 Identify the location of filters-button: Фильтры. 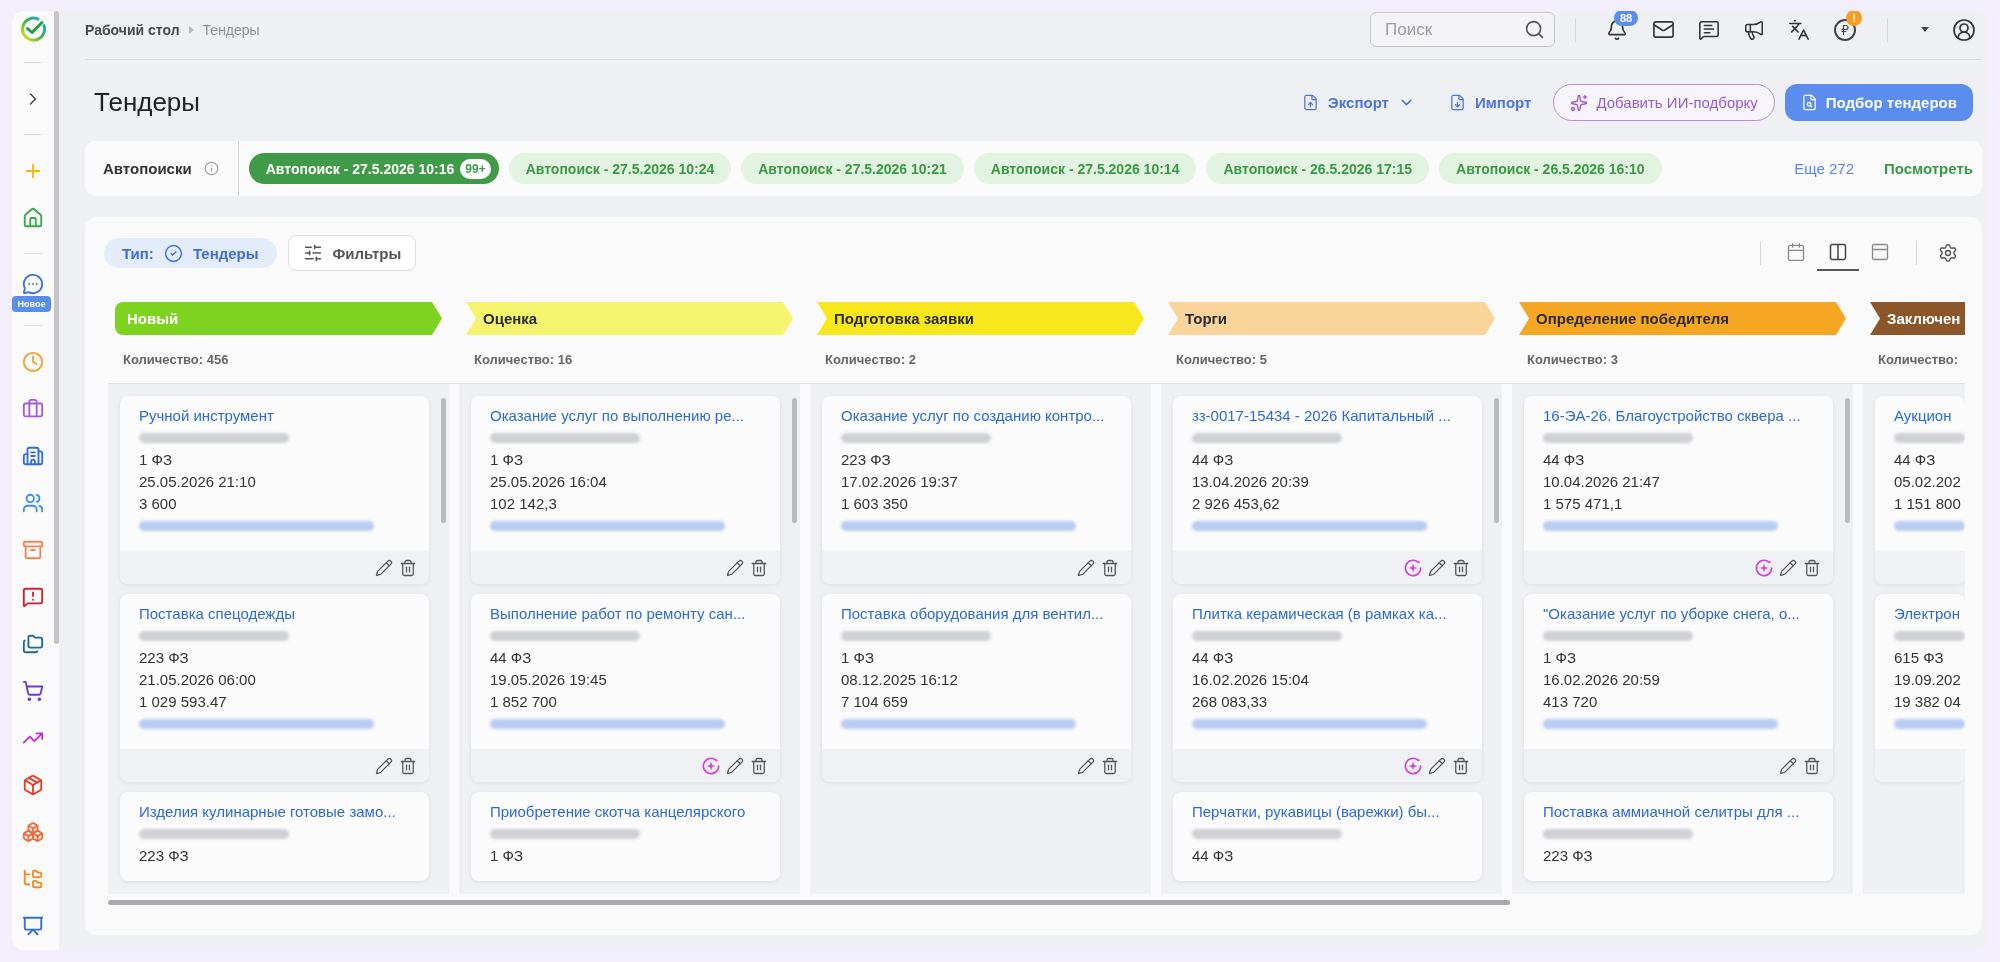
(352, 253).